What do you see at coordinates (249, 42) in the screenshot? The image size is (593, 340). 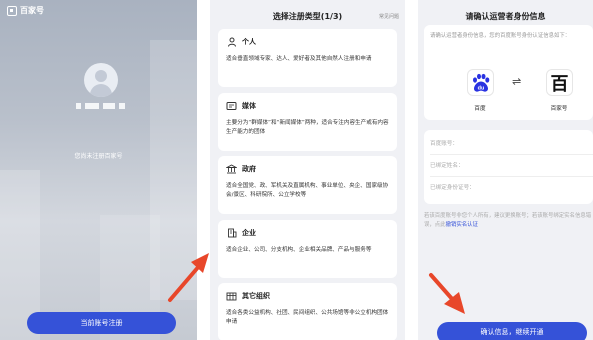 I see `type-title: 个人` at bounding box center [249, 42].